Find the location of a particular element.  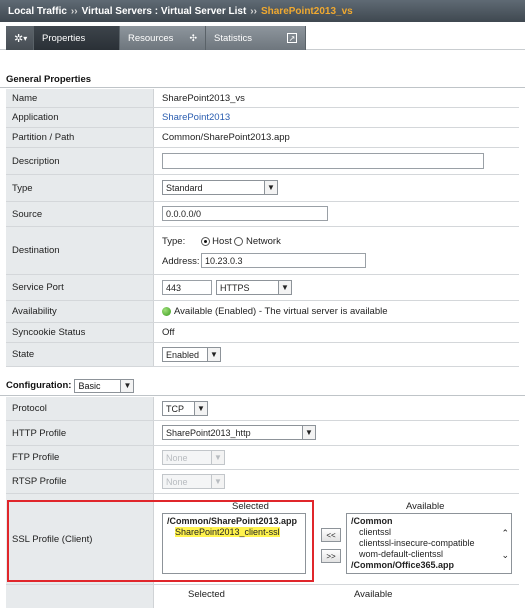

service-port-select-value: HTTPS is located at coordinates (235, 287).